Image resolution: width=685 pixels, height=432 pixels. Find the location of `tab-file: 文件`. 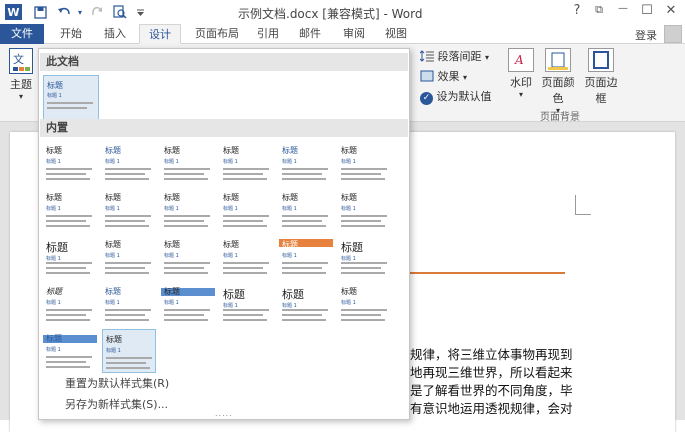

tab-file: 文件 is located at coordinates (22, 34).